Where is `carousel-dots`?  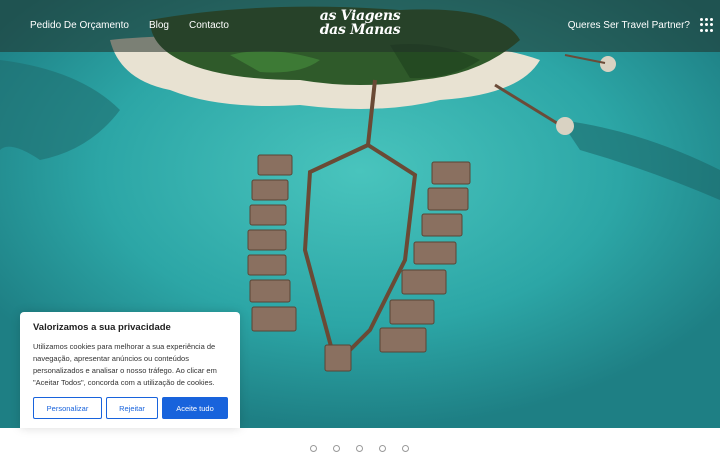
carousel-dots is located at coordinates (359, 448).